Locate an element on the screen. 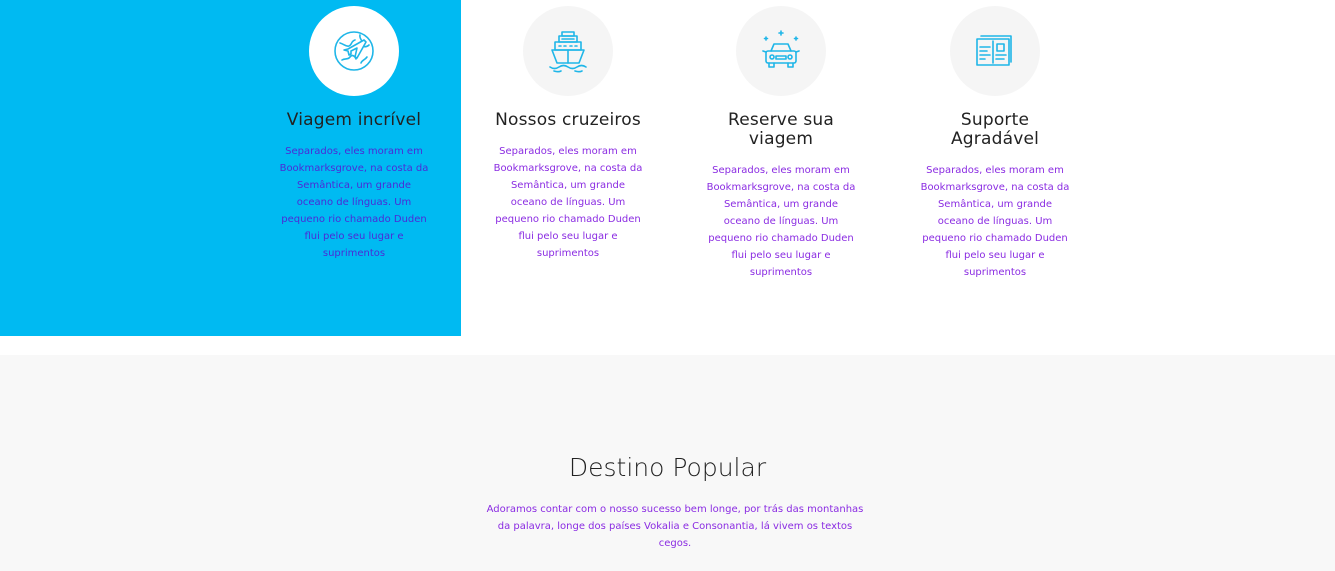 This screenshot has width=1335, height=571. service-title: Suporte Agradável is located at coordinates (995, 129).